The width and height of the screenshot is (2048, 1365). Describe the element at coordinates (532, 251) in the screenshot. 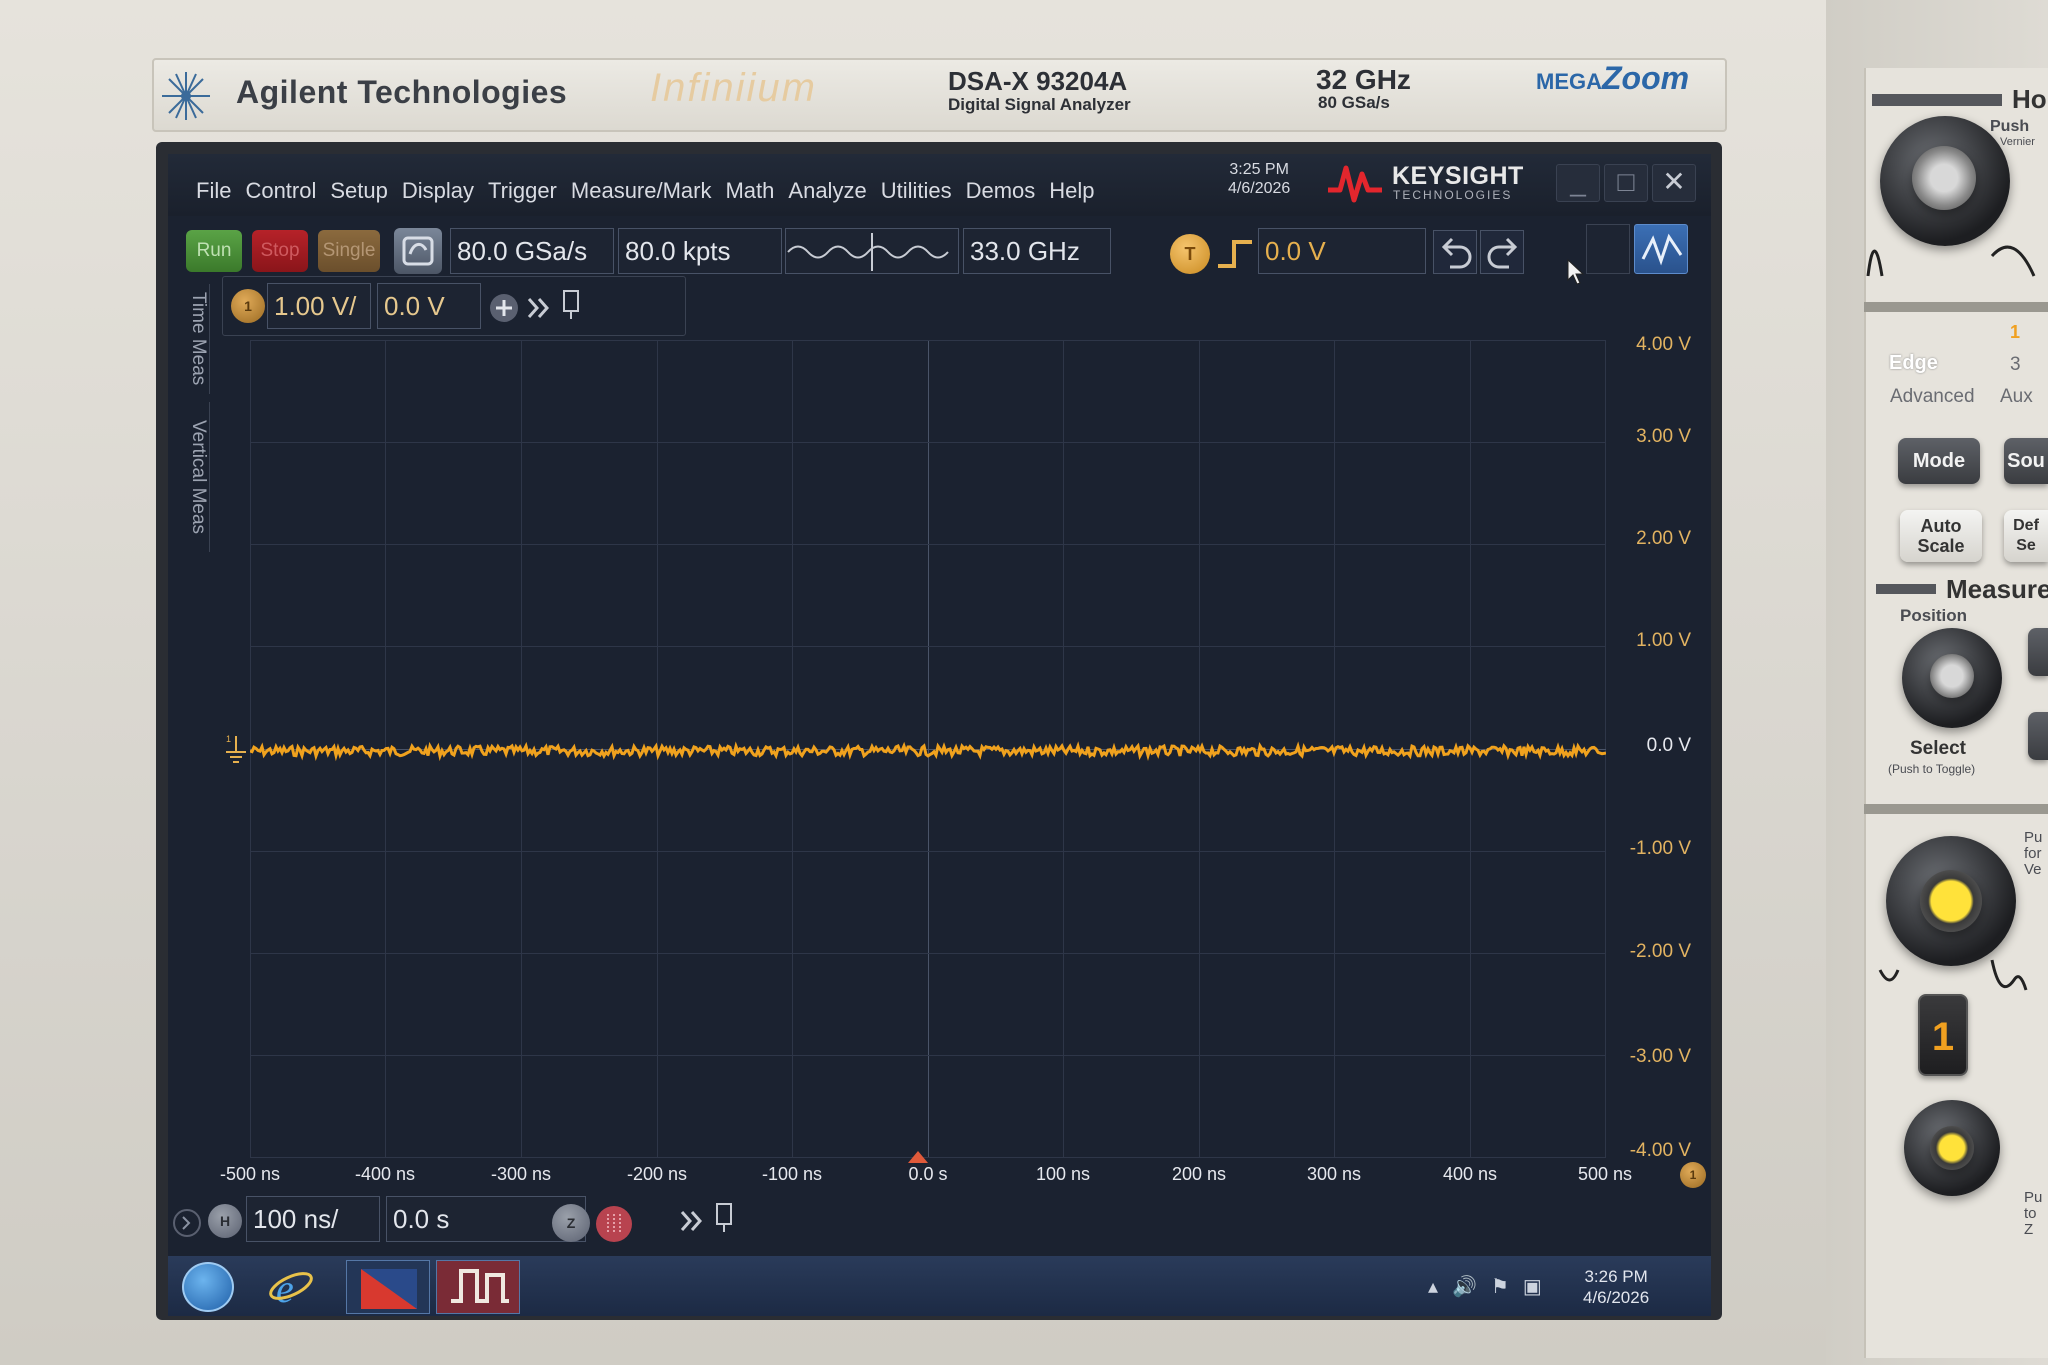

I see `sample-rate-field: 80.0 GSa/s` at that location.